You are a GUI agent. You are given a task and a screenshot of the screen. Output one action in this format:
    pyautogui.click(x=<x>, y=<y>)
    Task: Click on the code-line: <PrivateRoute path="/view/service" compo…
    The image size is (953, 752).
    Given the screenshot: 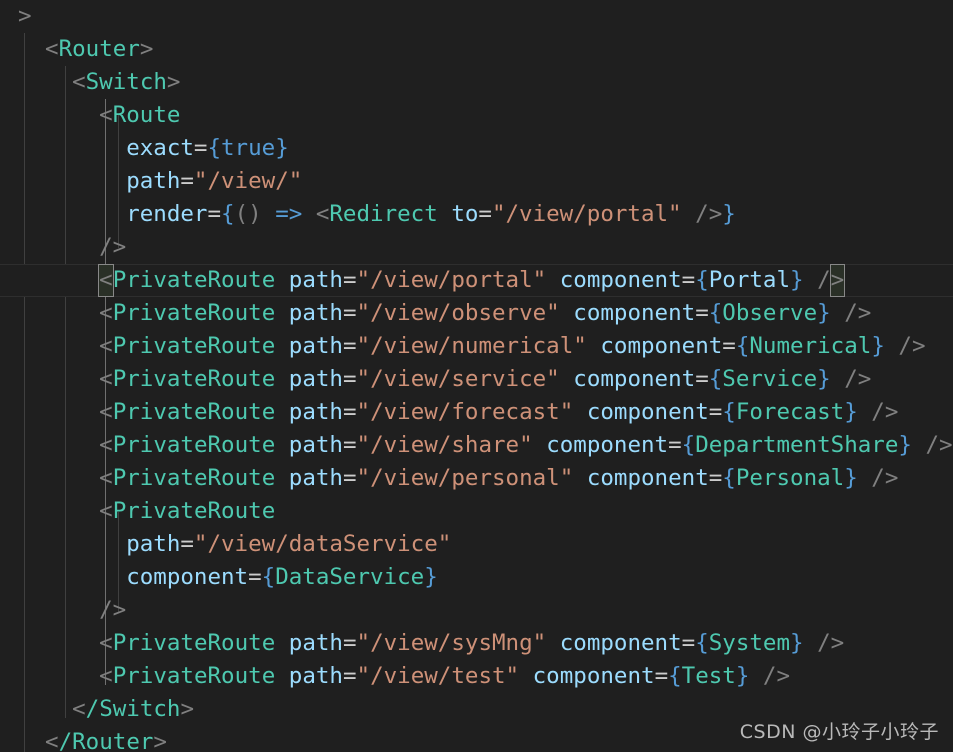 What is the action you would take?
    pyautogui.click(x=476, y=379)
    